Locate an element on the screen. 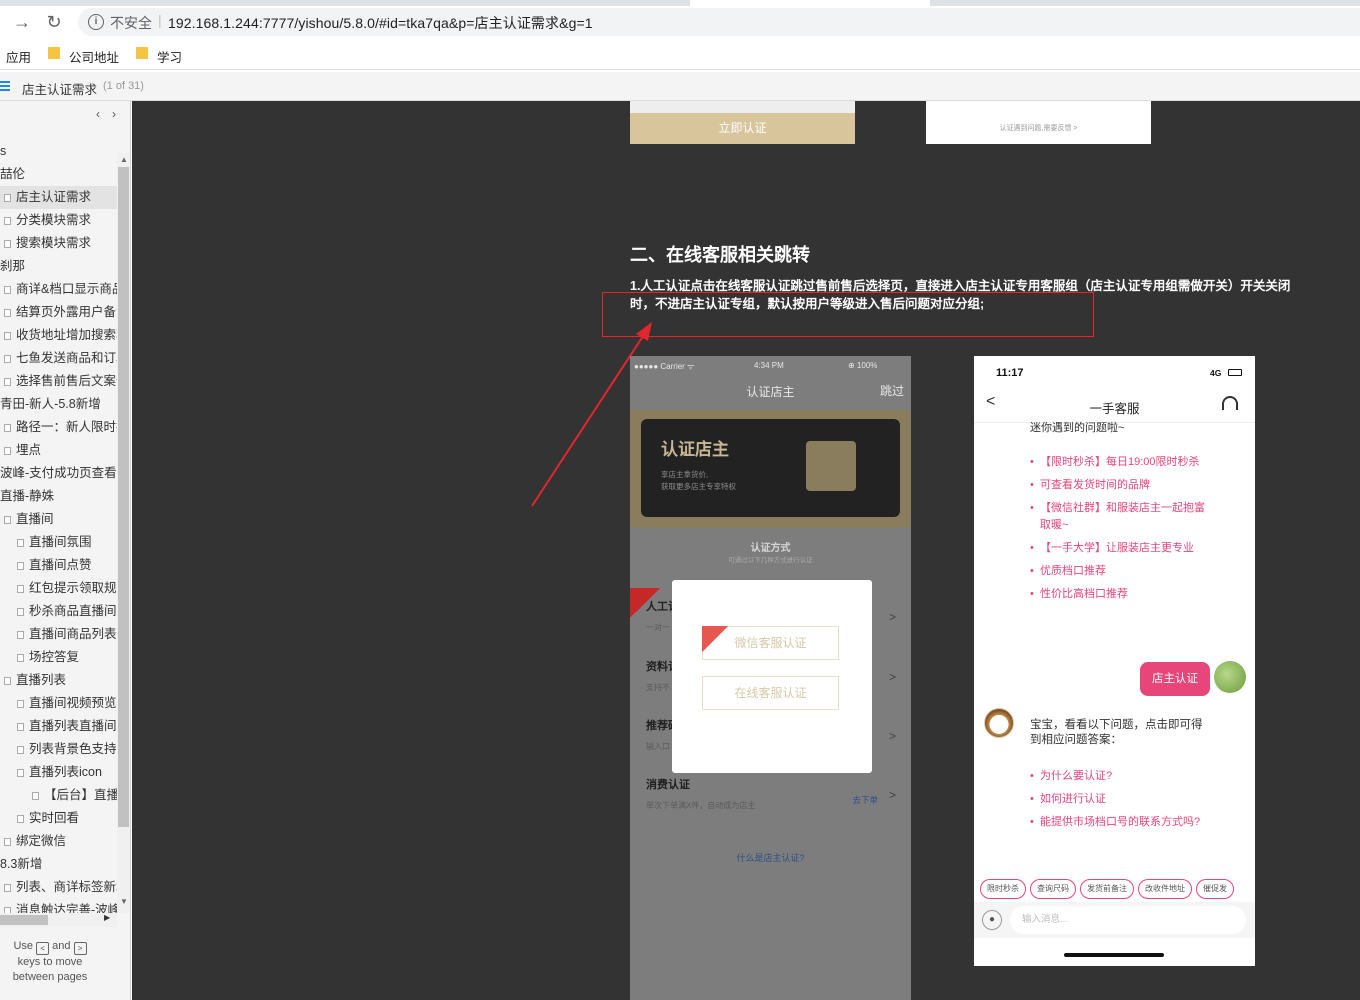 The image size is (1360, 1000). quick-reply-chip: 改收件地址 is located at coordinates (1165, 889).